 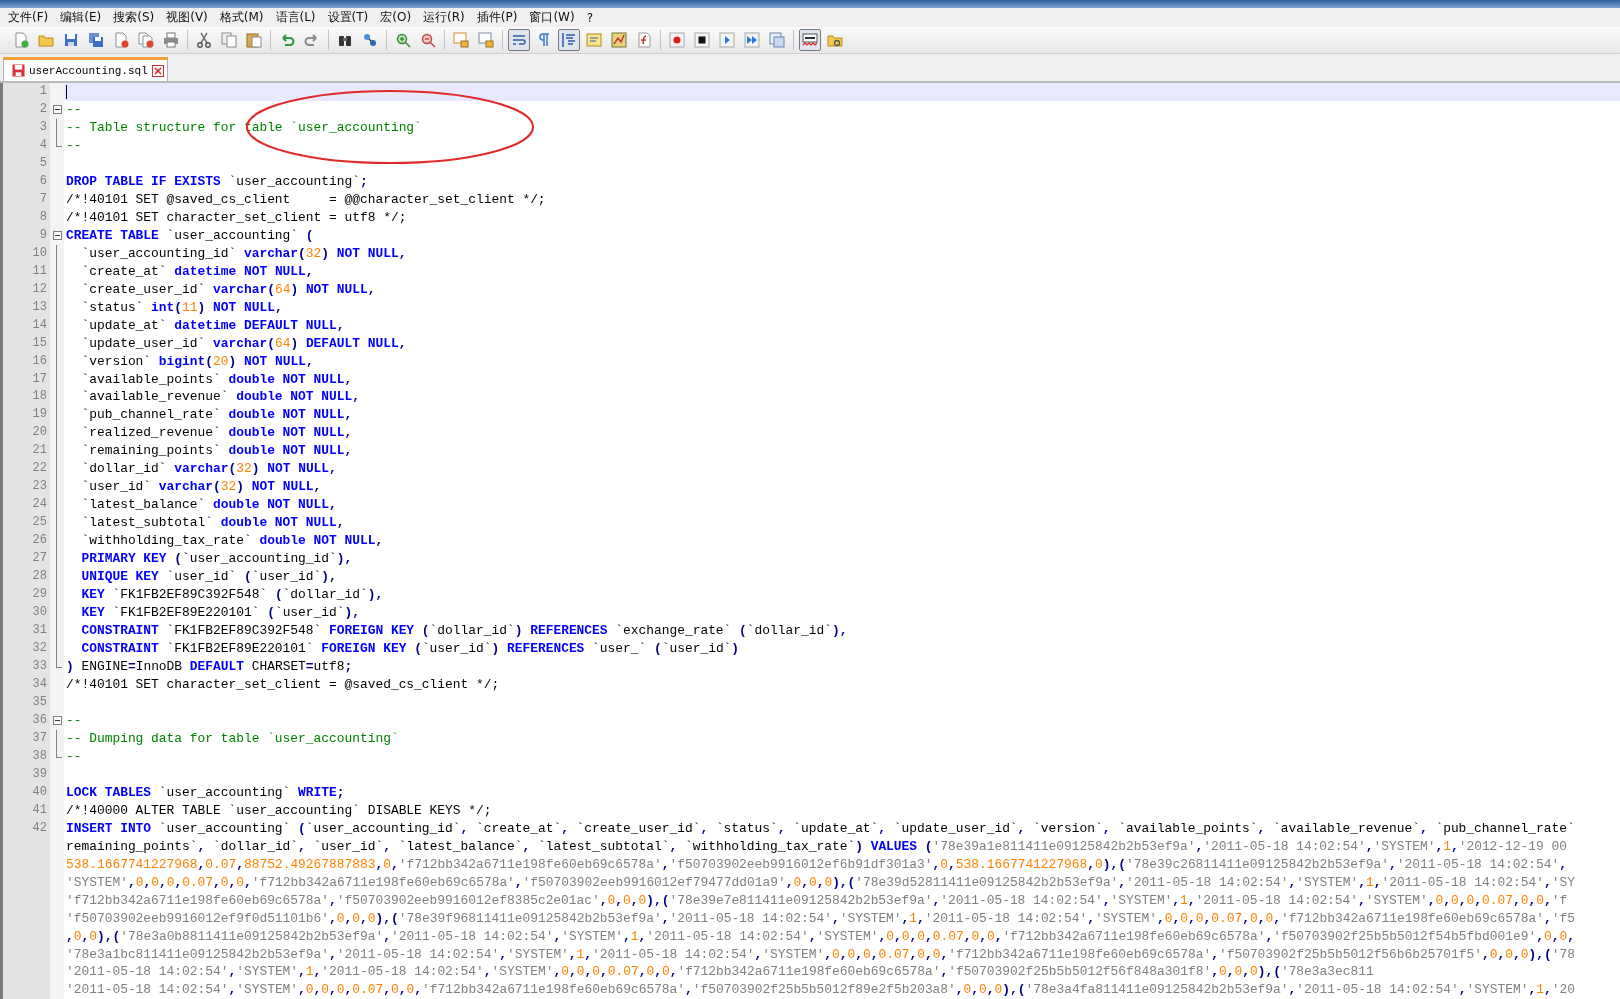 What do you see at coordinates (816, 846) in the screenshot?
I see `code-line: remaining_points`, `dollar_id`, `user_id`, `latest_balance`, `latest_subtotal`, `withholding_tax_rate`) VALUES ('78e39a1e811411e09125842b2b53ef9a','2011-05-18 14:02:54','SYSTEM',1,'2012-12-19 00` at bounding box center [816, 846].